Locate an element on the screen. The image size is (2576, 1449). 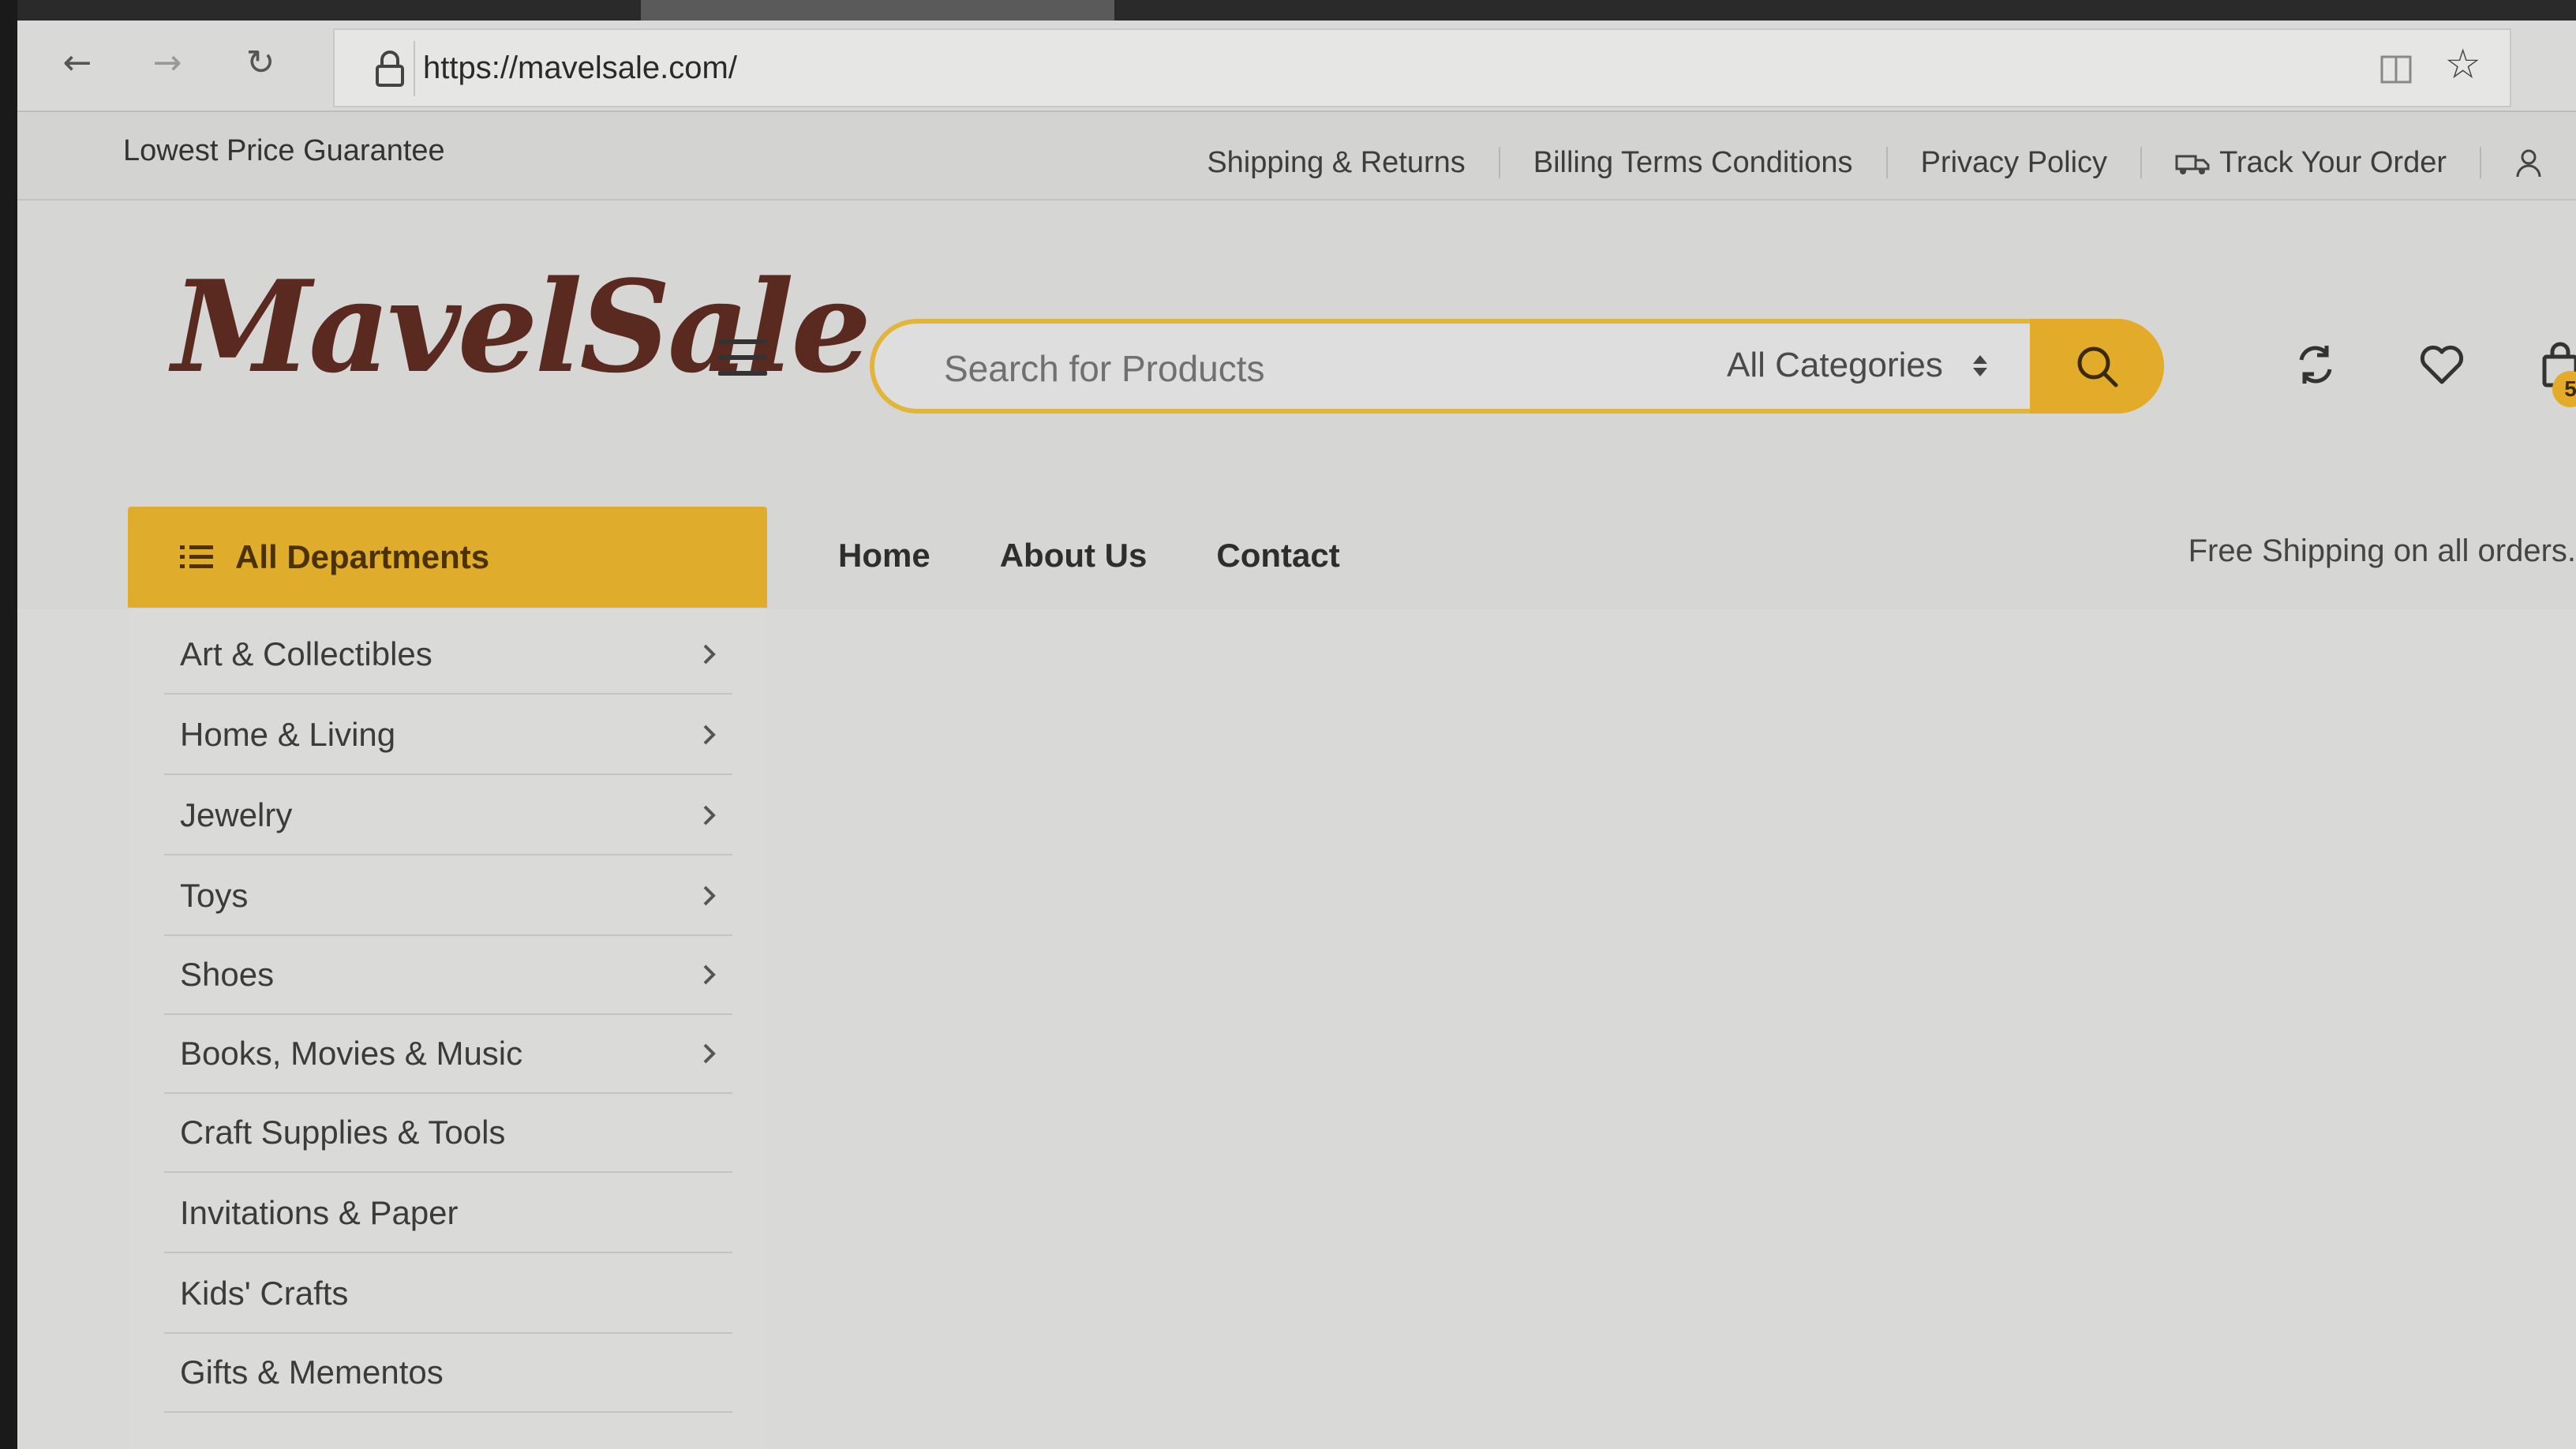
sidebar-item-label: Gifts & Mementos is located at coordinates (312, 1372).